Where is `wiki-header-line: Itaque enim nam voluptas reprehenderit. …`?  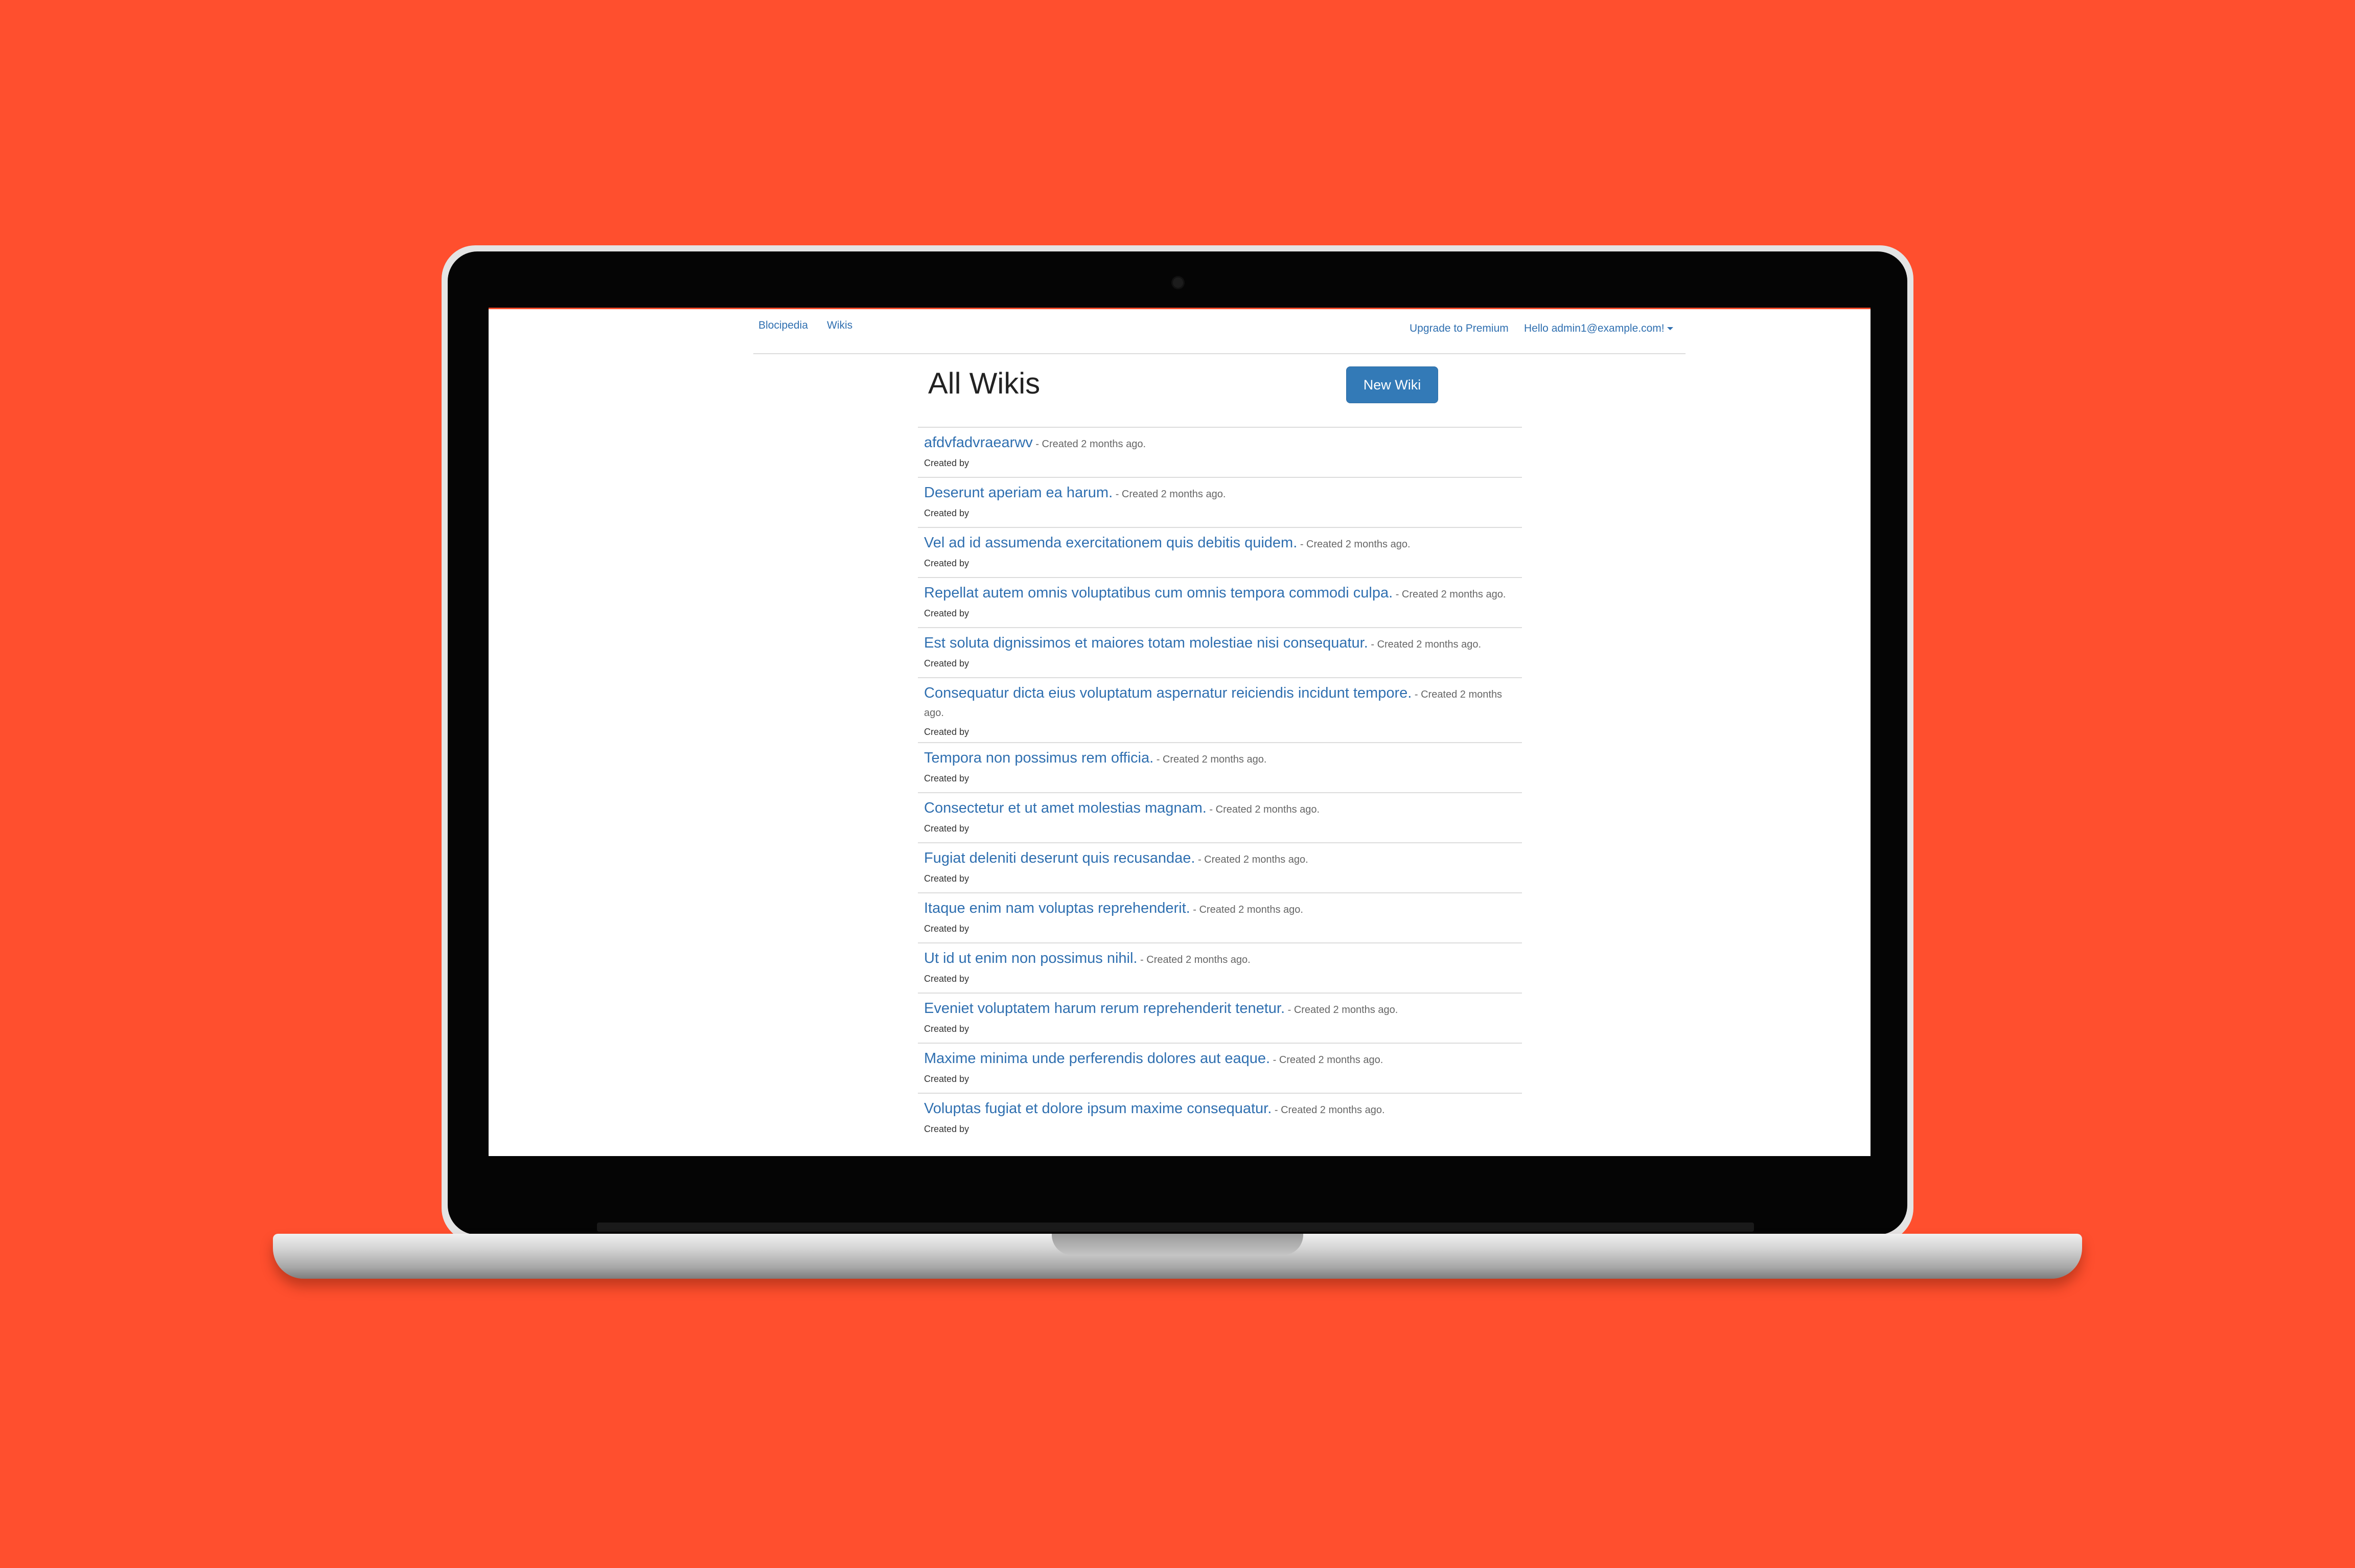
wiki-header-line: Itaque enim nam voluptas reprehenderit. … is located at coordinates (1220, 910).